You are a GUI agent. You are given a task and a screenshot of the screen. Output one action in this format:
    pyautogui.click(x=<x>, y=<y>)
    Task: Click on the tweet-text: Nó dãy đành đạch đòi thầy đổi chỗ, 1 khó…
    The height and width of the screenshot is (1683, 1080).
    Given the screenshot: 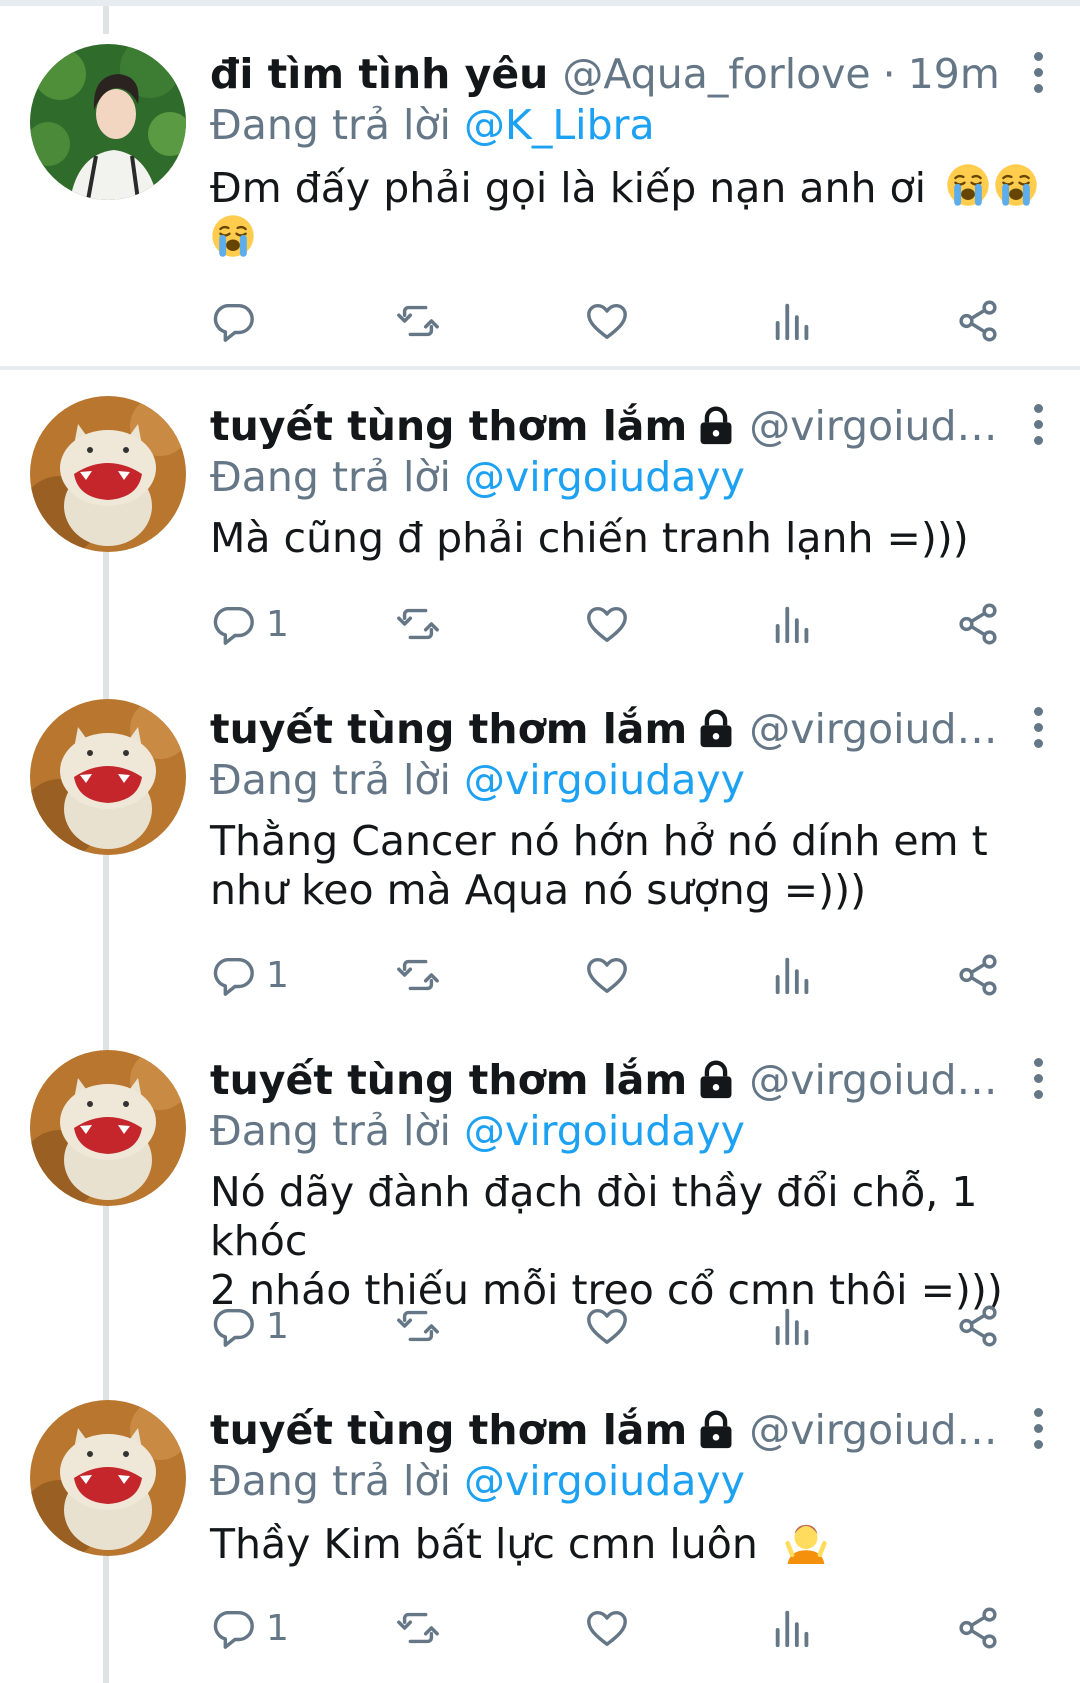 What is the action you would take?
    pyautogui.click(x=630, y=1241)
    